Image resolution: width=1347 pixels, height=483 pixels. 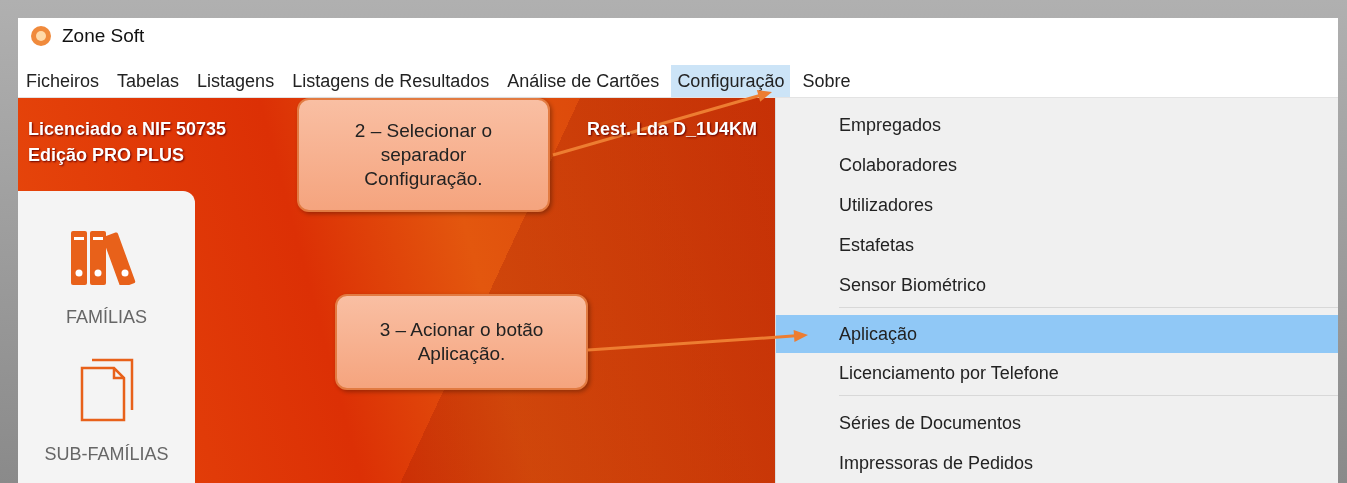 I want to click on menu-item: Configuração, so click(x=731, y=81).